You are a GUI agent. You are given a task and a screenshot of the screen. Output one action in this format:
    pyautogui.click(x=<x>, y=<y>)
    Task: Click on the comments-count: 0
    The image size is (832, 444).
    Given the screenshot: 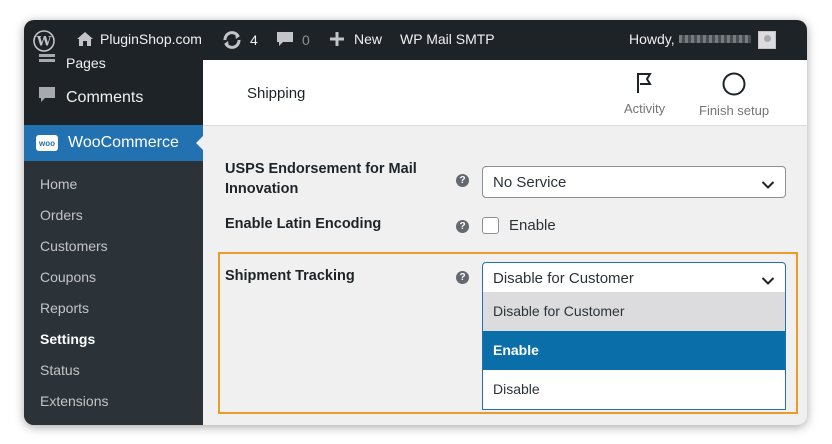 What is the action you would take?
    pyautogui.click(x=306, y=39)
    